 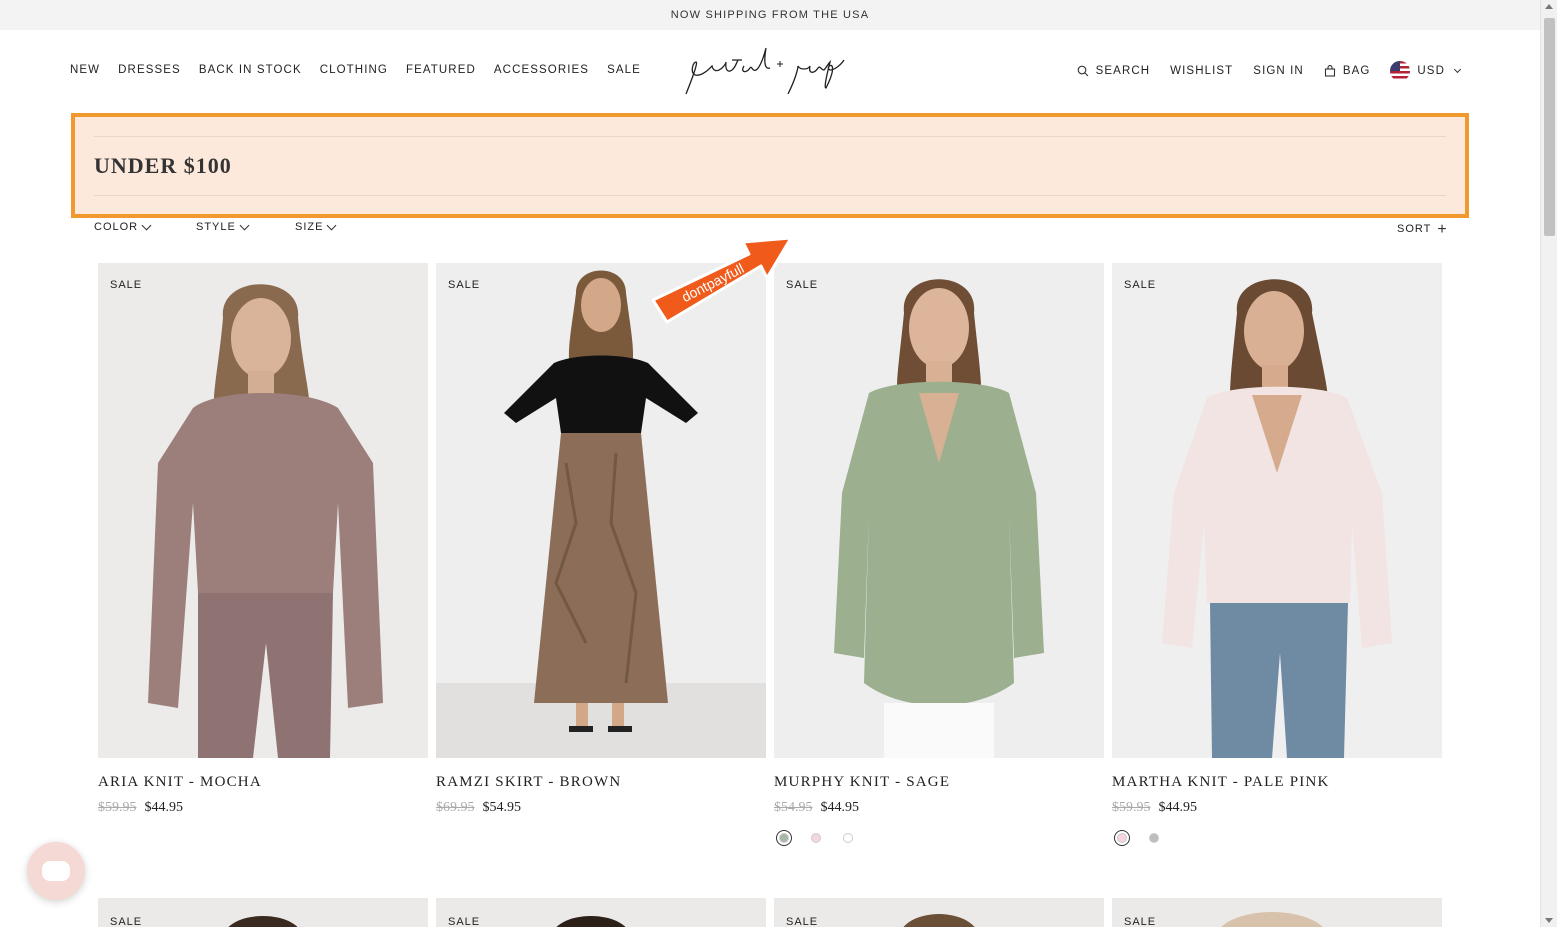 I want to click on product-card: SALE ARIA KNIT - MOCHA $59.95 $44.95, so click(x=263, y=539).